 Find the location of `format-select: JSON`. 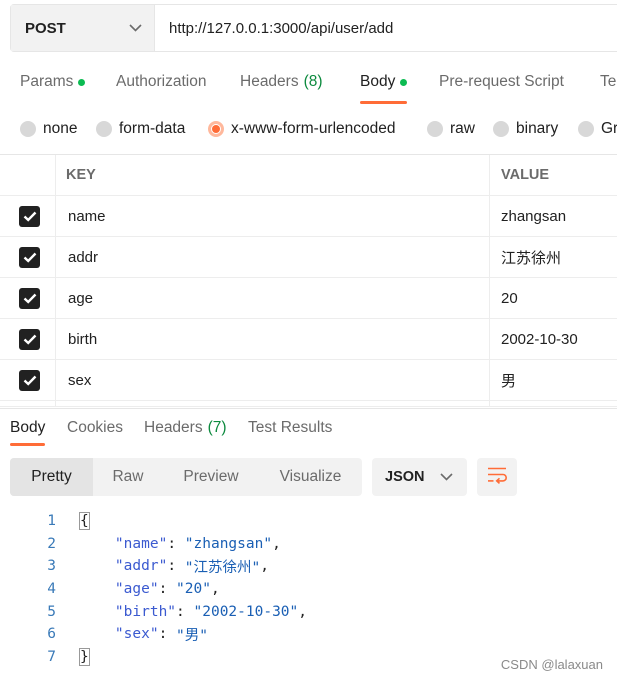

format-select: JSON is located at coordinates (419, 477).